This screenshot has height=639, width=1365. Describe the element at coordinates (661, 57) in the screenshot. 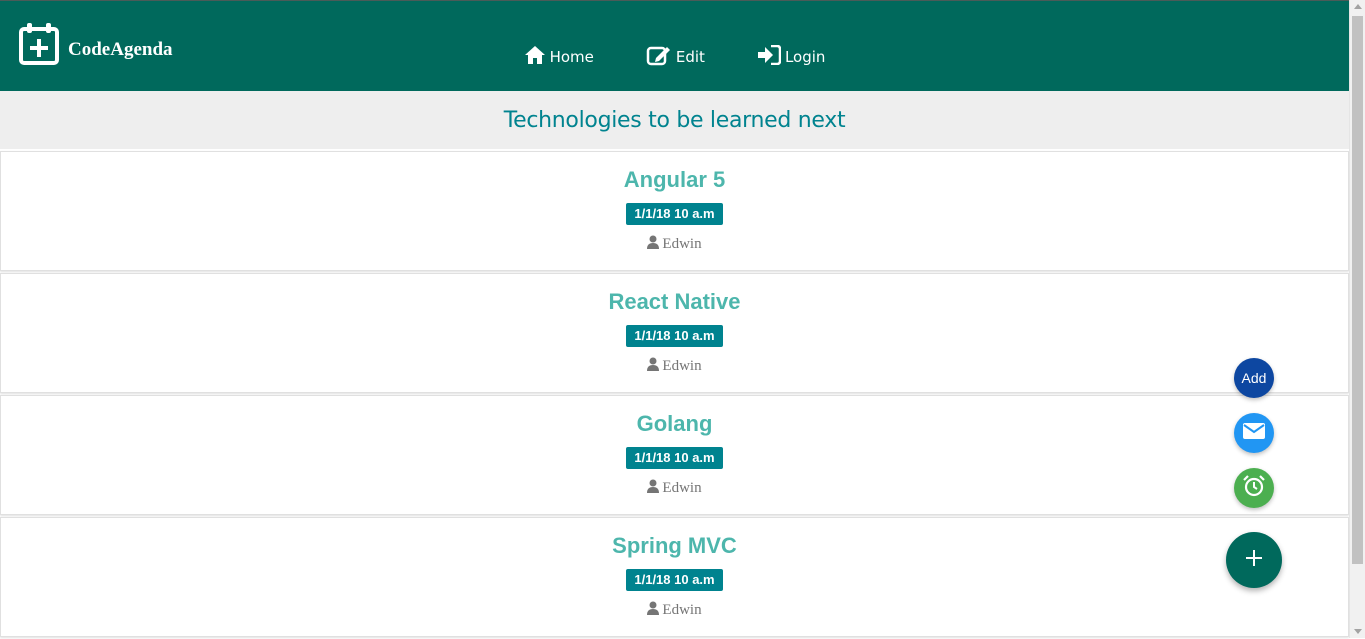

I see `edit-icon` at that location.